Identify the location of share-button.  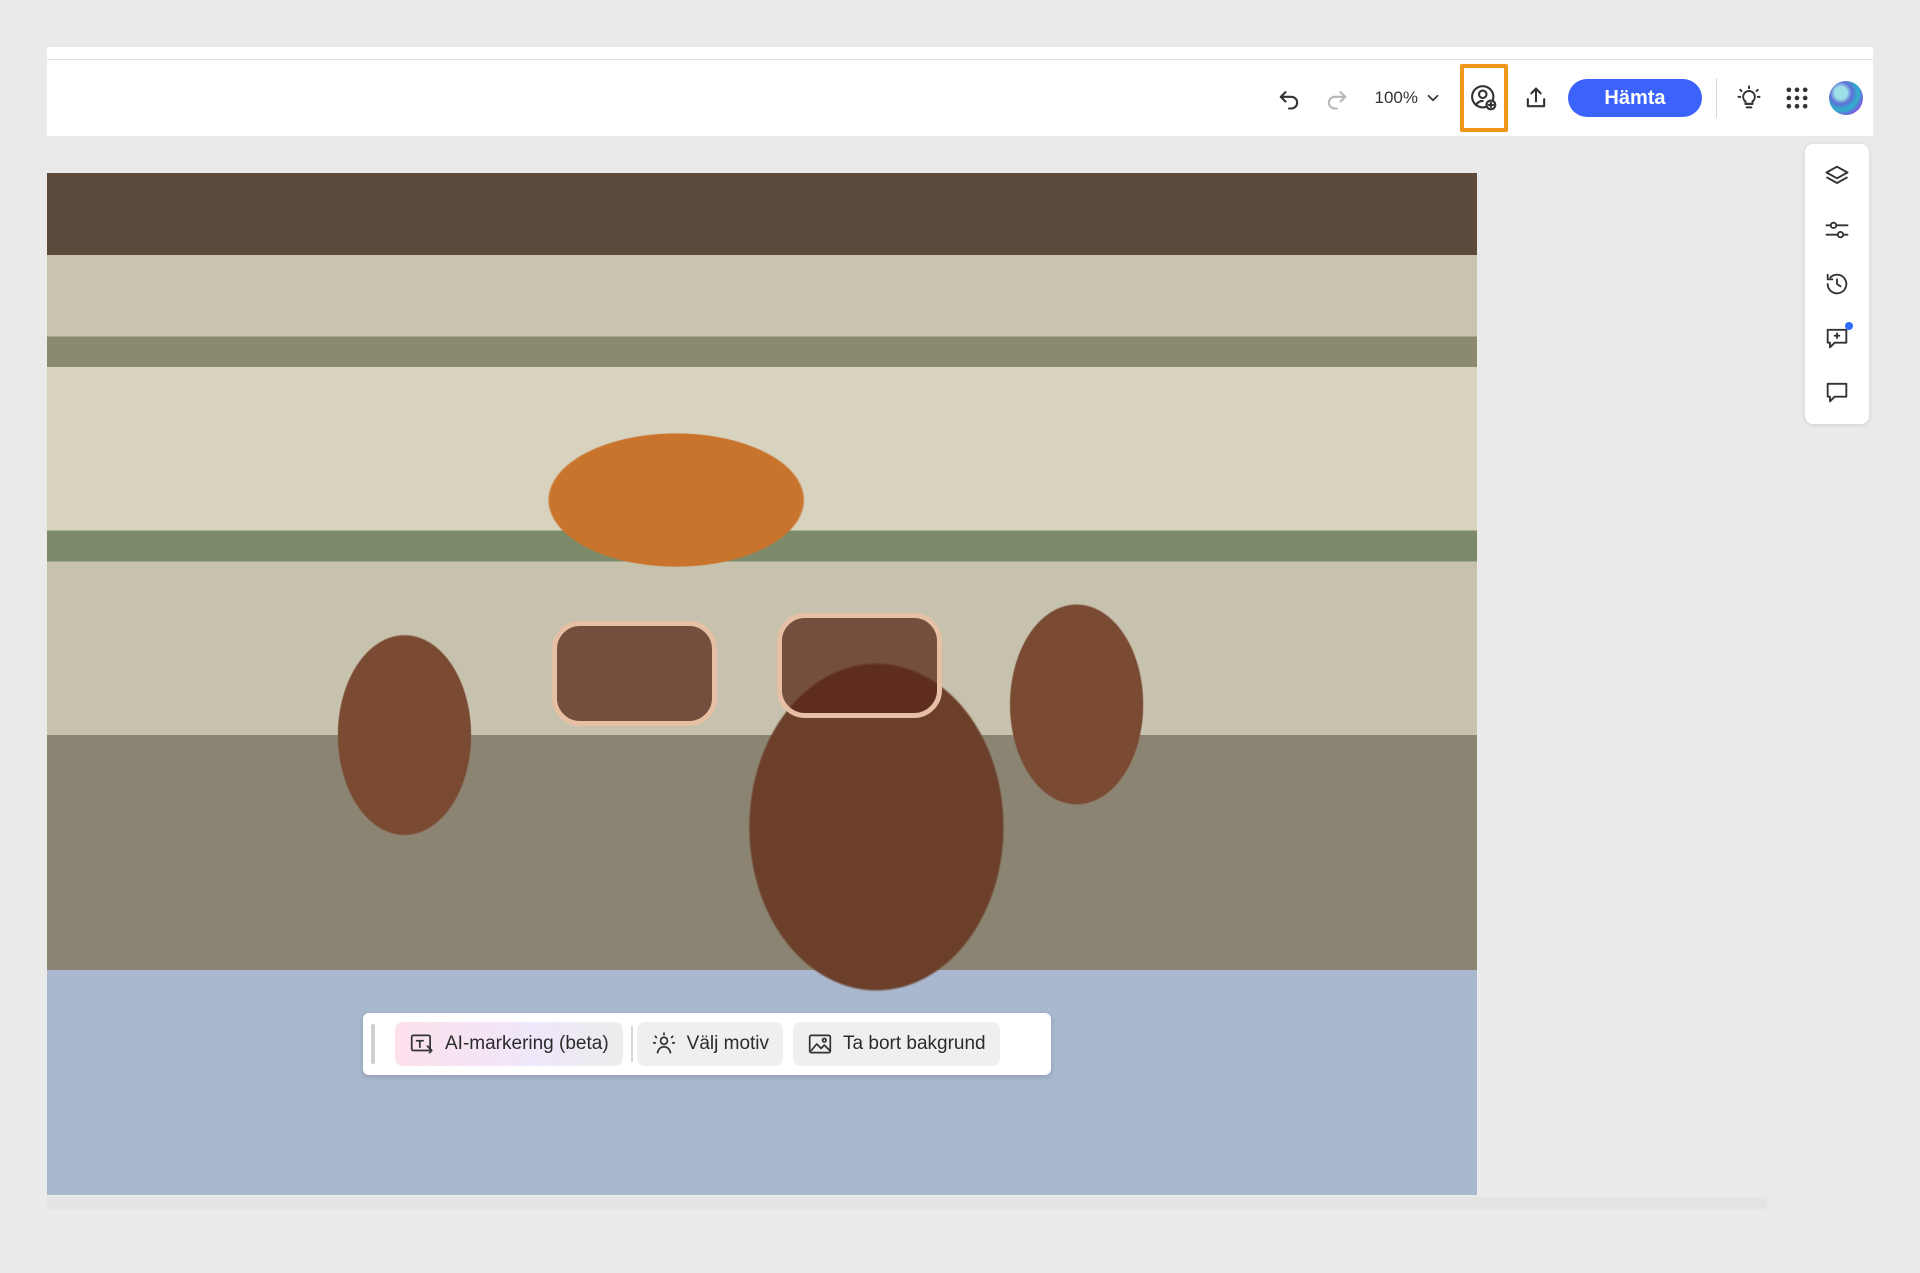
(1536, 98).